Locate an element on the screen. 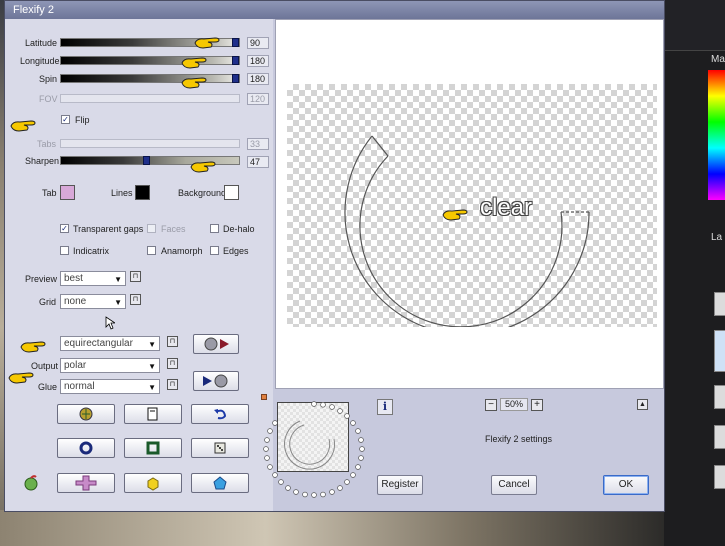 The image size is (725, 546). input-projection-select: equirectangular ▼ is located at coordinates (110, 343).